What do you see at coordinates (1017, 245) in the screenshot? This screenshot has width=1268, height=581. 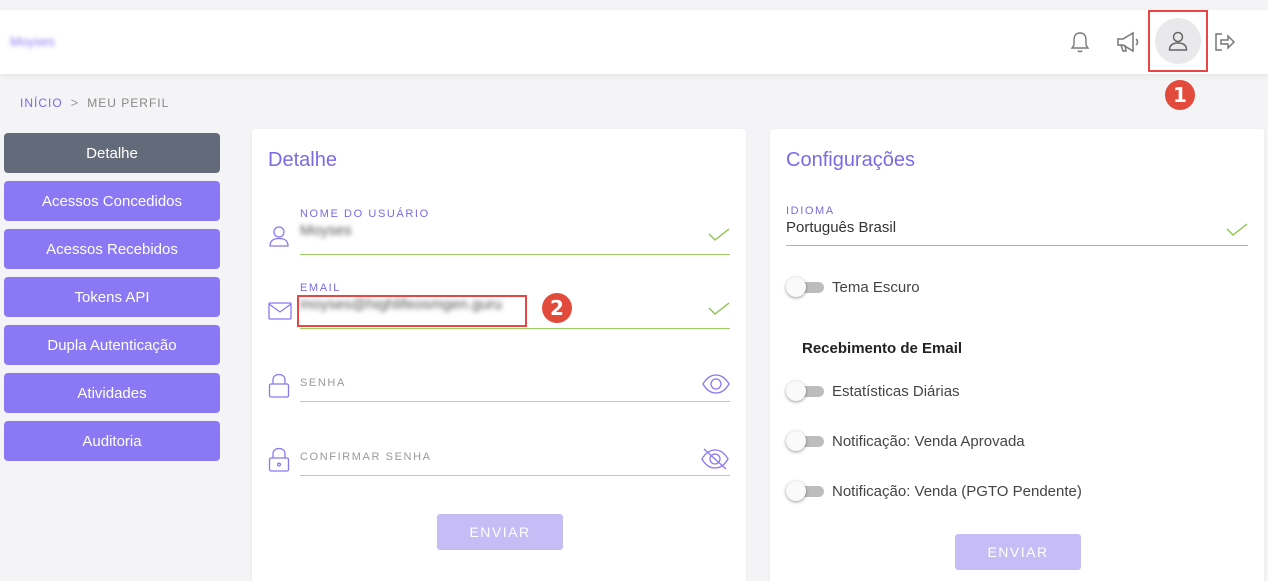 I see `language-underline` at bounding box center [1017, 245].